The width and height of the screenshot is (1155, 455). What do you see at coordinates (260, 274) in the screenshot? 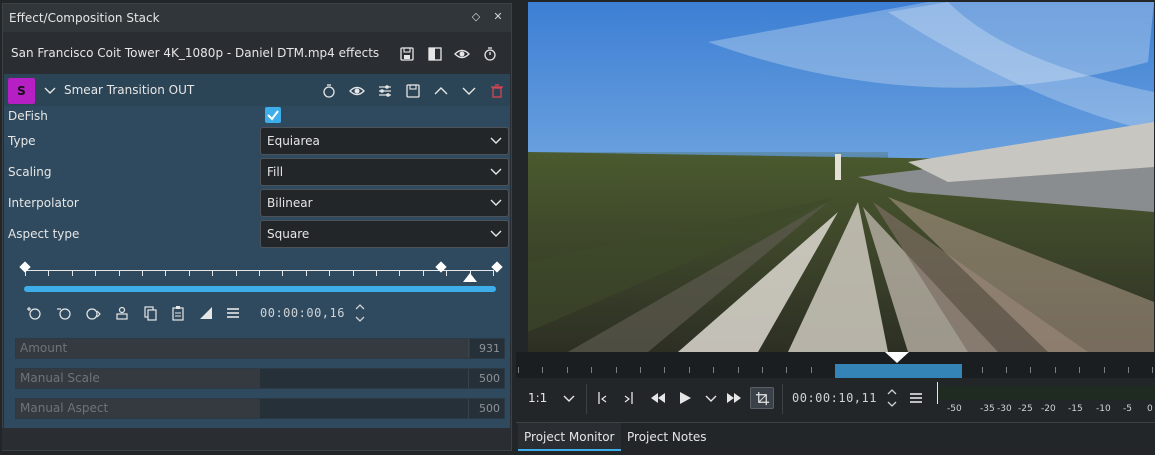
I see `keyframe-timeline` at bounding box center [260, 274].